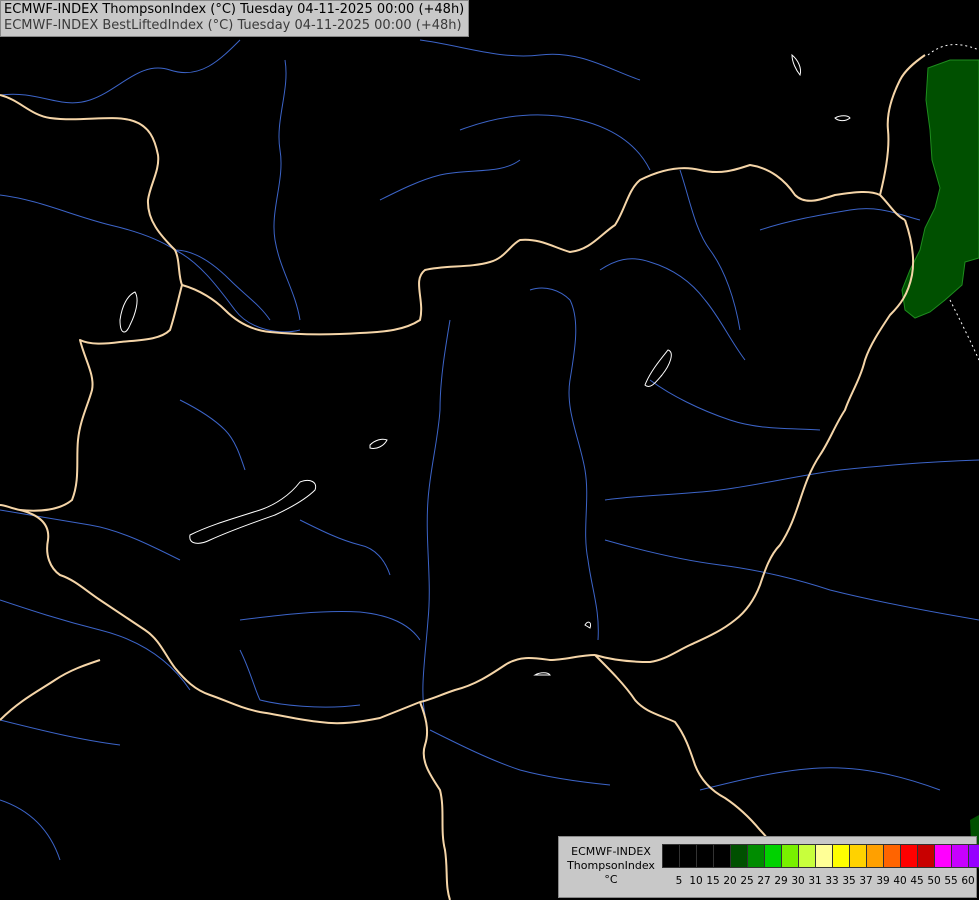 Image resolution: width=979 pixels, height=900 pixels. What do you see at coordinates (730, 881) in the screenshot?
I see `legend-tick-label: 20` at bounding box center [730, 881].